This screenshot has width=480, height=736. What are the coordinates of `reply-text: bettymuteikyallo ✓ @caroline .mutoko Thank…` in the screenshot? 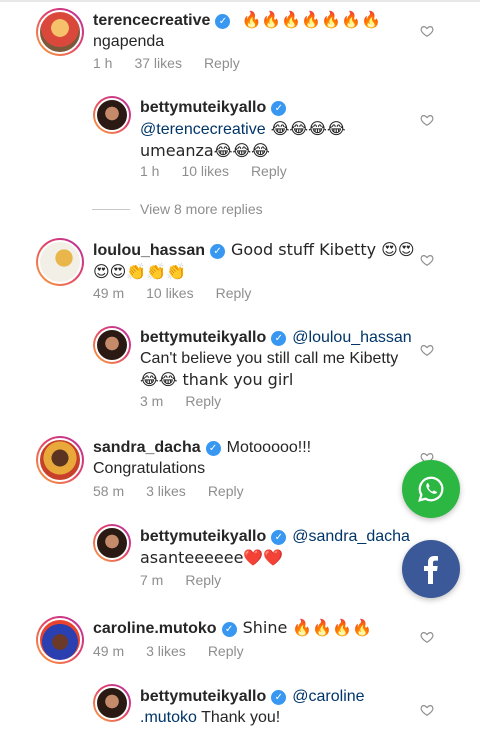 It's located at (252, 707).